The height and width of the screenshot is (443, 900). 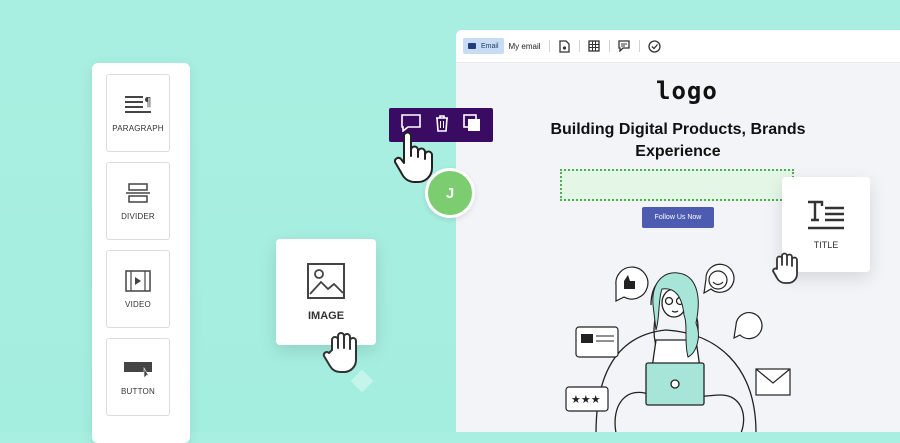 I want to click on follow-us-button: Follow Us Now, so click(x=678, y=217).